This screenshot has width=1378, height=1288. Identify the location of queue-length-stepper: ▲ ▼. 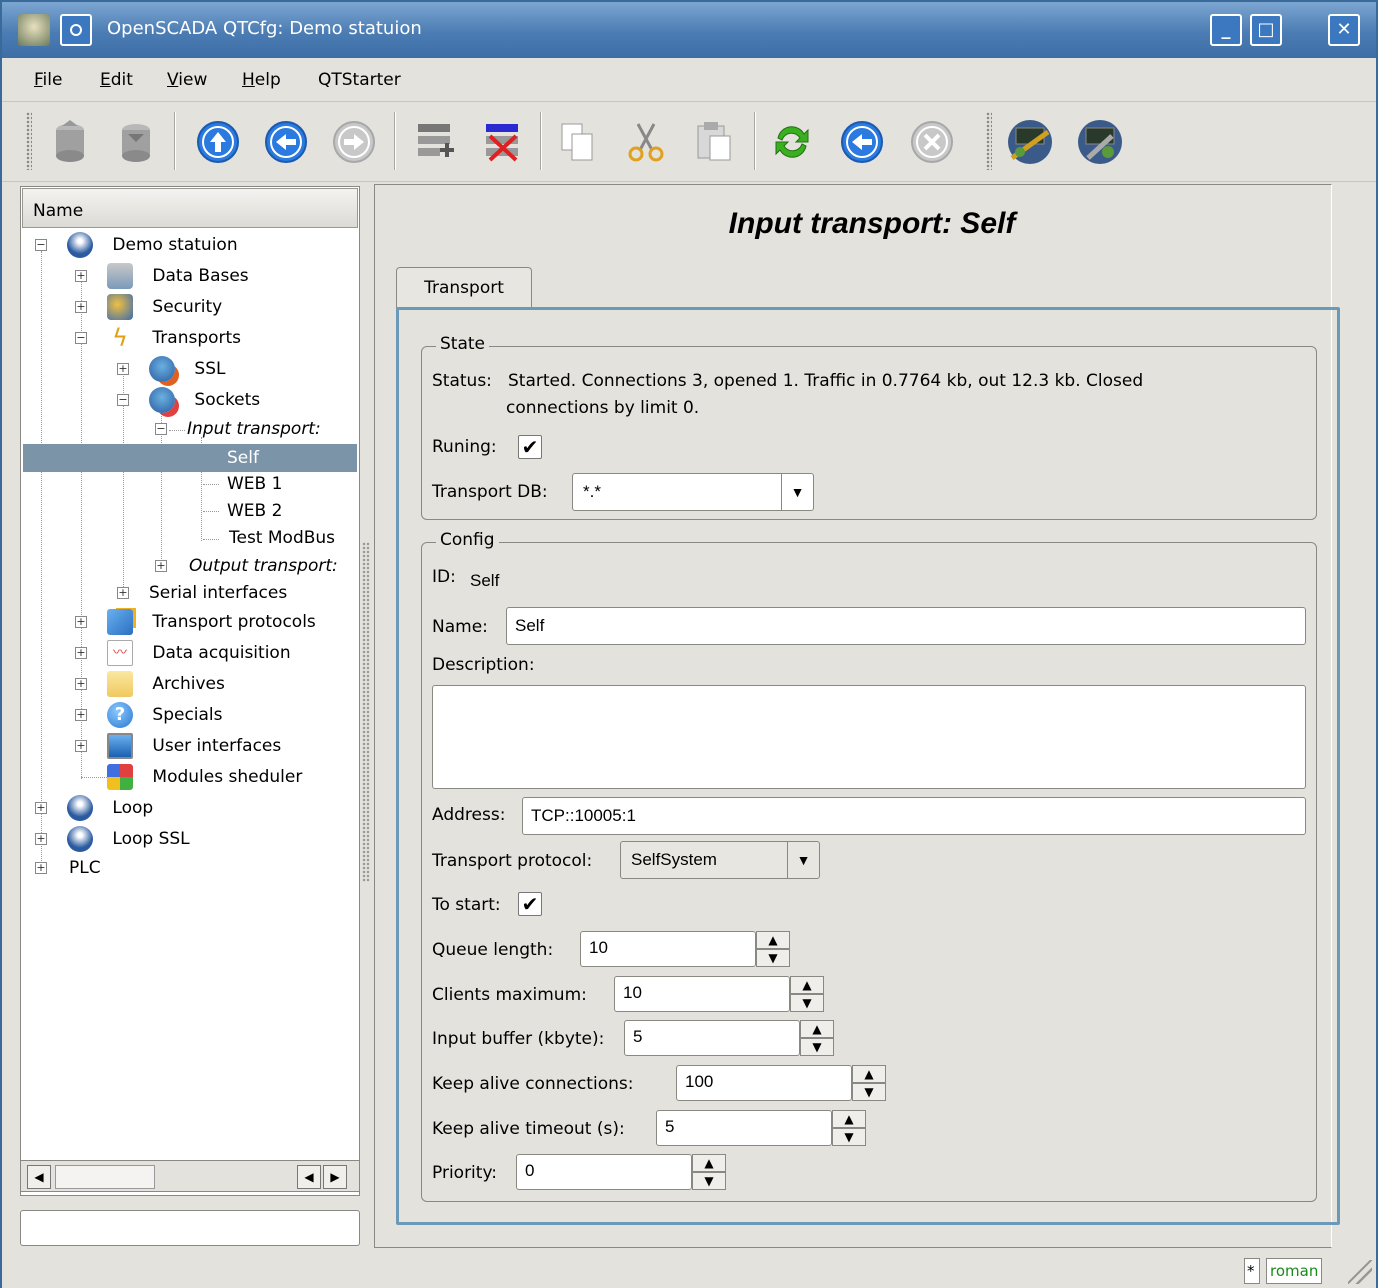
(773, 949).